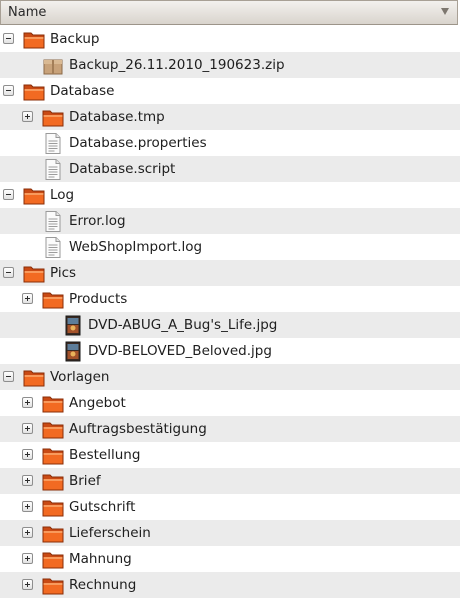 This screenshot has height=599, width=460. What do you see at coordinates (230, 533) in the screenshot?
I see `tree-row: Lieferschein` at bounding box center [230, 533].